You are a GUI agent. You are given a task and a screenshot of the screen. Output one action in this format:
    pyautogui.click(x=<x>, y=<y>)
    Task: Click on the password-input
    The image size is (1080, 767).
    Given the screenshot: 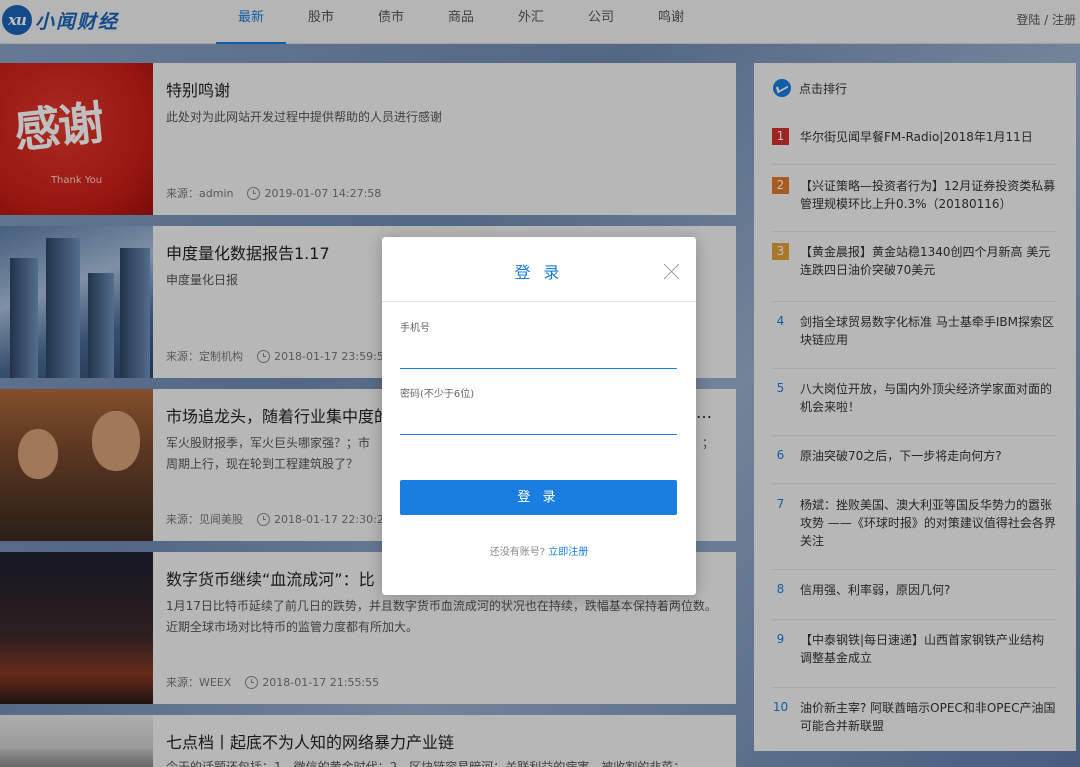 What is the action you would take?
    pyautogui.click(x=538, y=421)
    